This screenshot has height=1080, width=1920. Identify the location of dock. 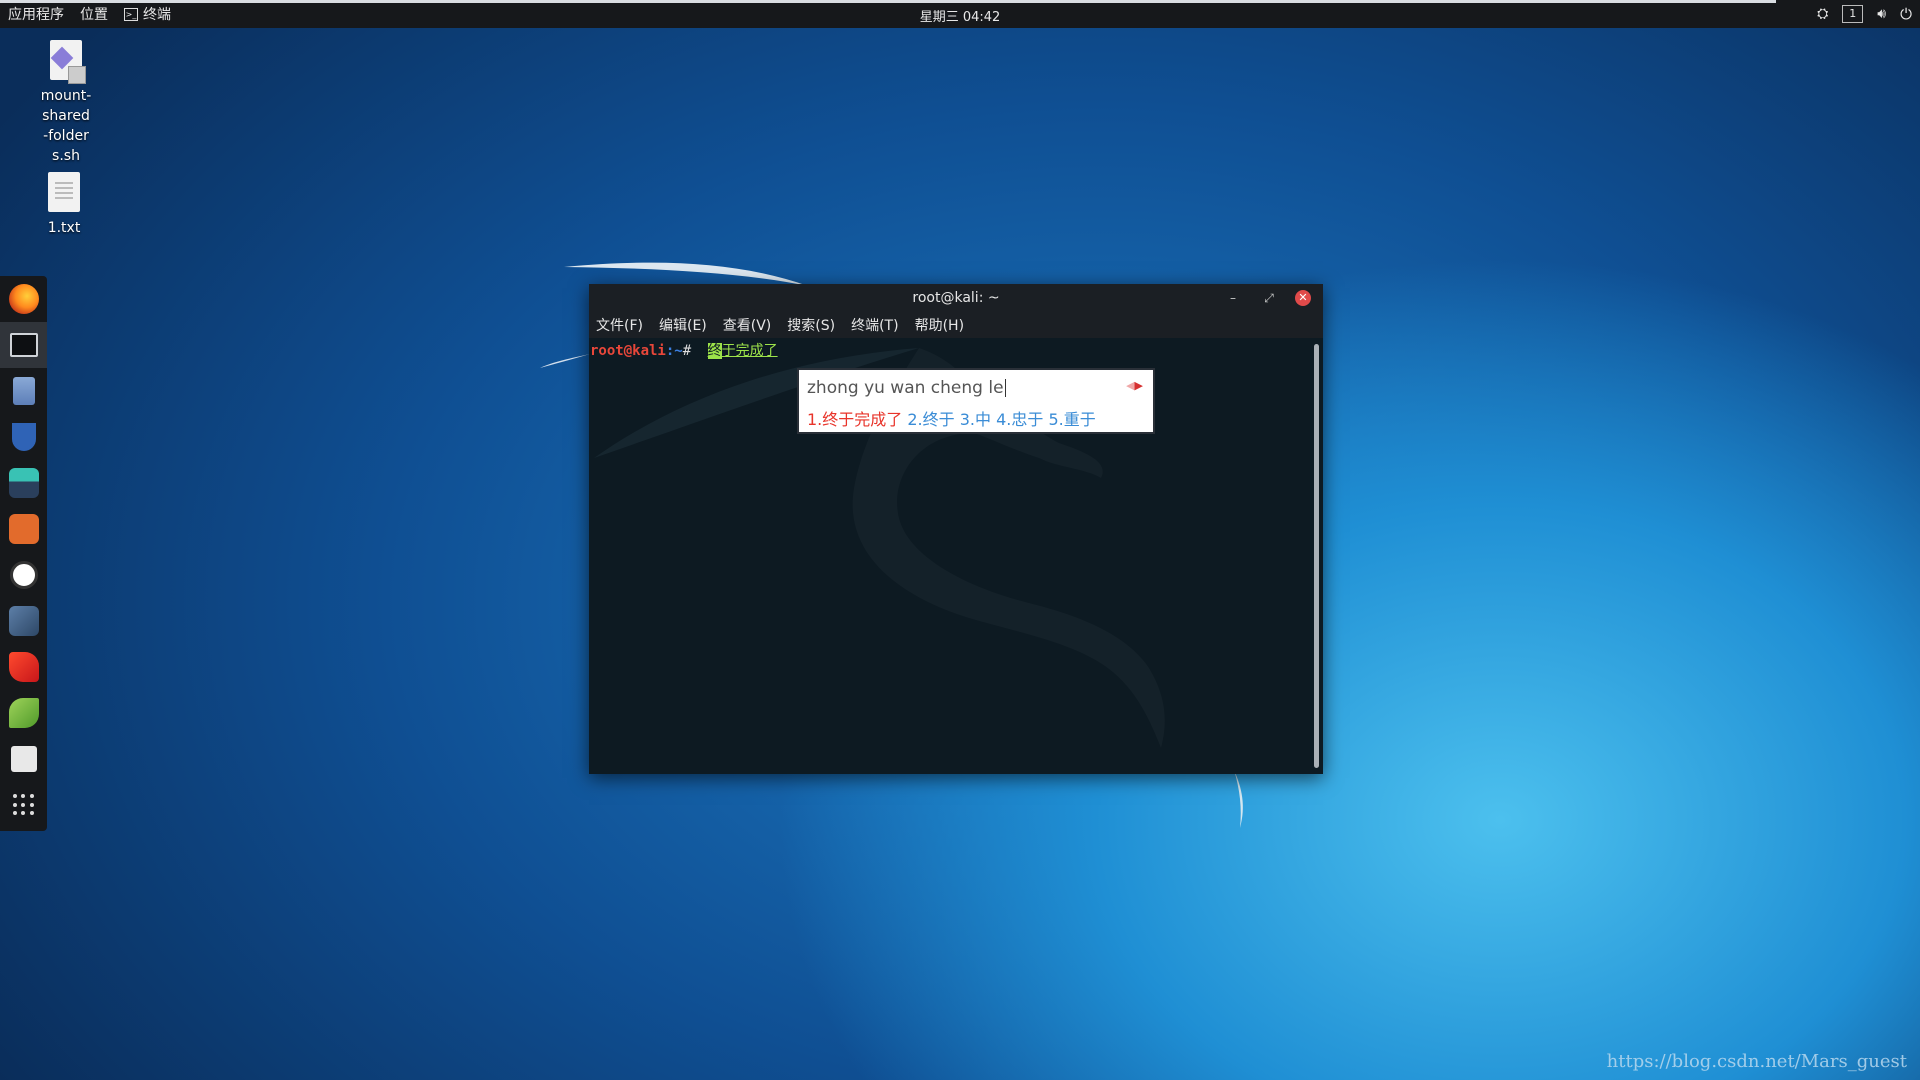
(23, 553).